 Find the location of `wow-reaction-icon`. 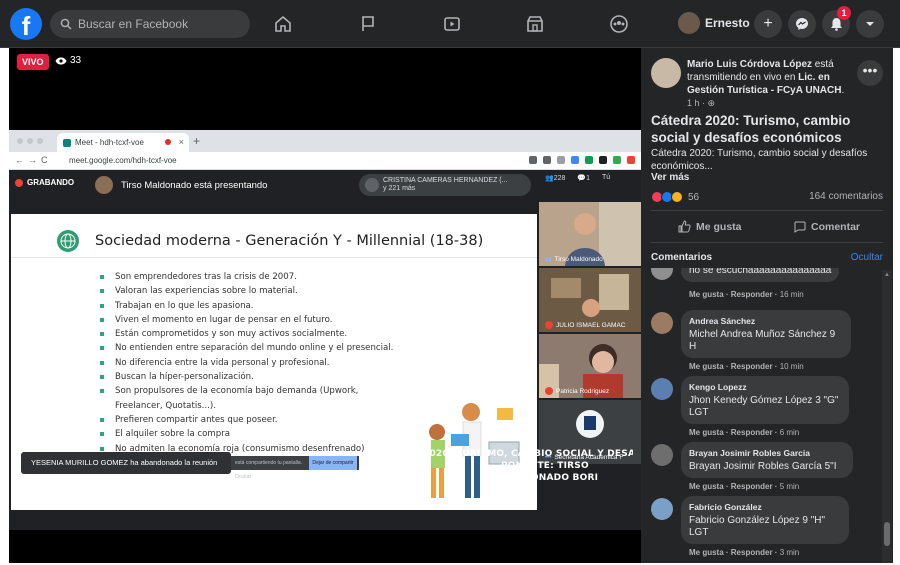

wow-reaction-icon is located at coordinates (677, 197).